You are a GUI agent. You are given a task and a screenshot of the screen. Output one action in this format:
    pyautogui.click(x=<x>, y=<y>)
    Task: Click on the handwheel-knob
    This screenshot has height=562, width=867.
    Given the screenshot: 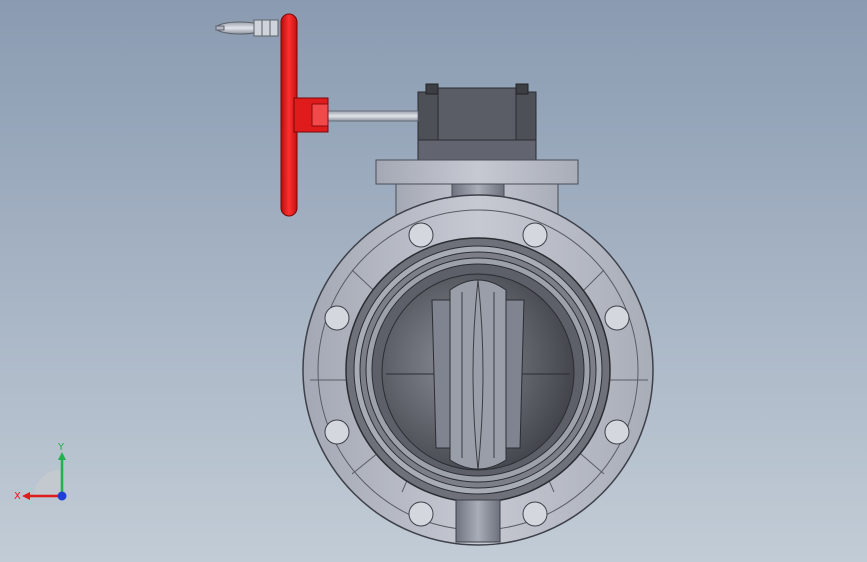 What is the action you would take?
    pyautogui.click(x=247, y=28)
    